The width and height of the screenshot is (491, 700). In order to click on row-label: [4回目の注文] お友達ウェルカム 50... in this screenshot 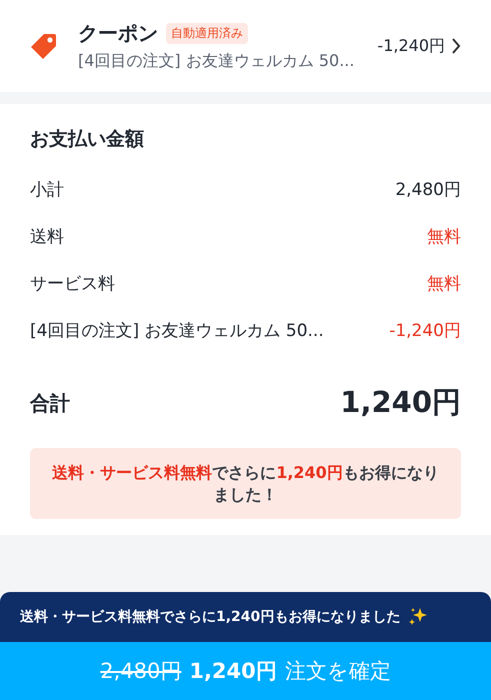, I will do `click(177, 331)`.